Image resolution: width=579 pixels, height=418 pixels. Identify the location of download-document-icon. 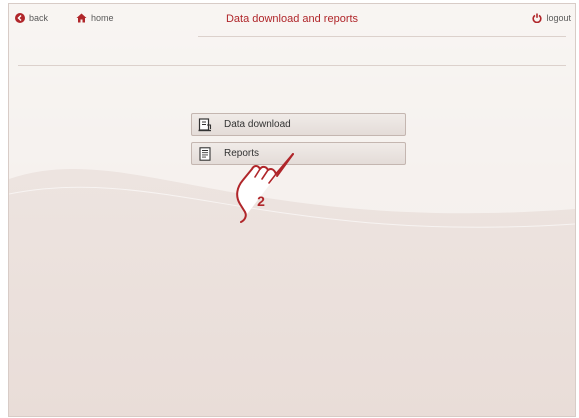
(205, 124).